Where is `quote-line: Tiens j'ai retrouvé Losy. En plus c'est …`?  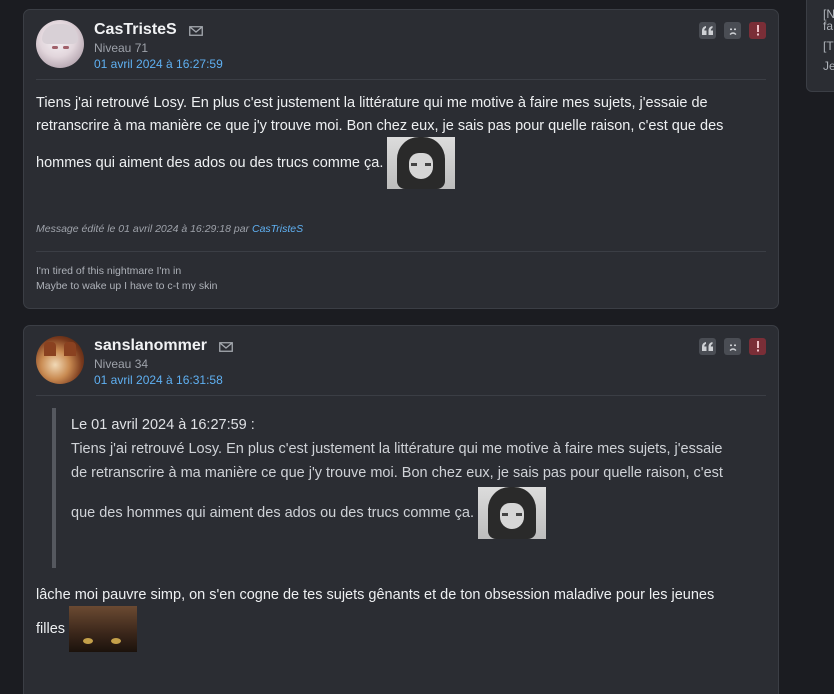 quote-line: Tiens j'ai retrouvé Losy. En plus c'est … is located at coordinates (397, 449).